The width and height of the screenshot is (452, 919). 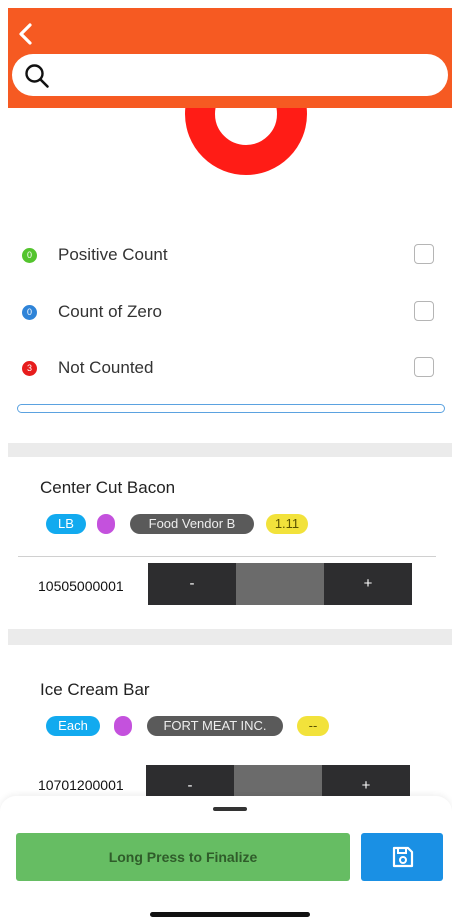 What do you see at coordinates (73, 726) in the screenshot?
I see `unit-badge: Each` at bounding box center [73, 726].